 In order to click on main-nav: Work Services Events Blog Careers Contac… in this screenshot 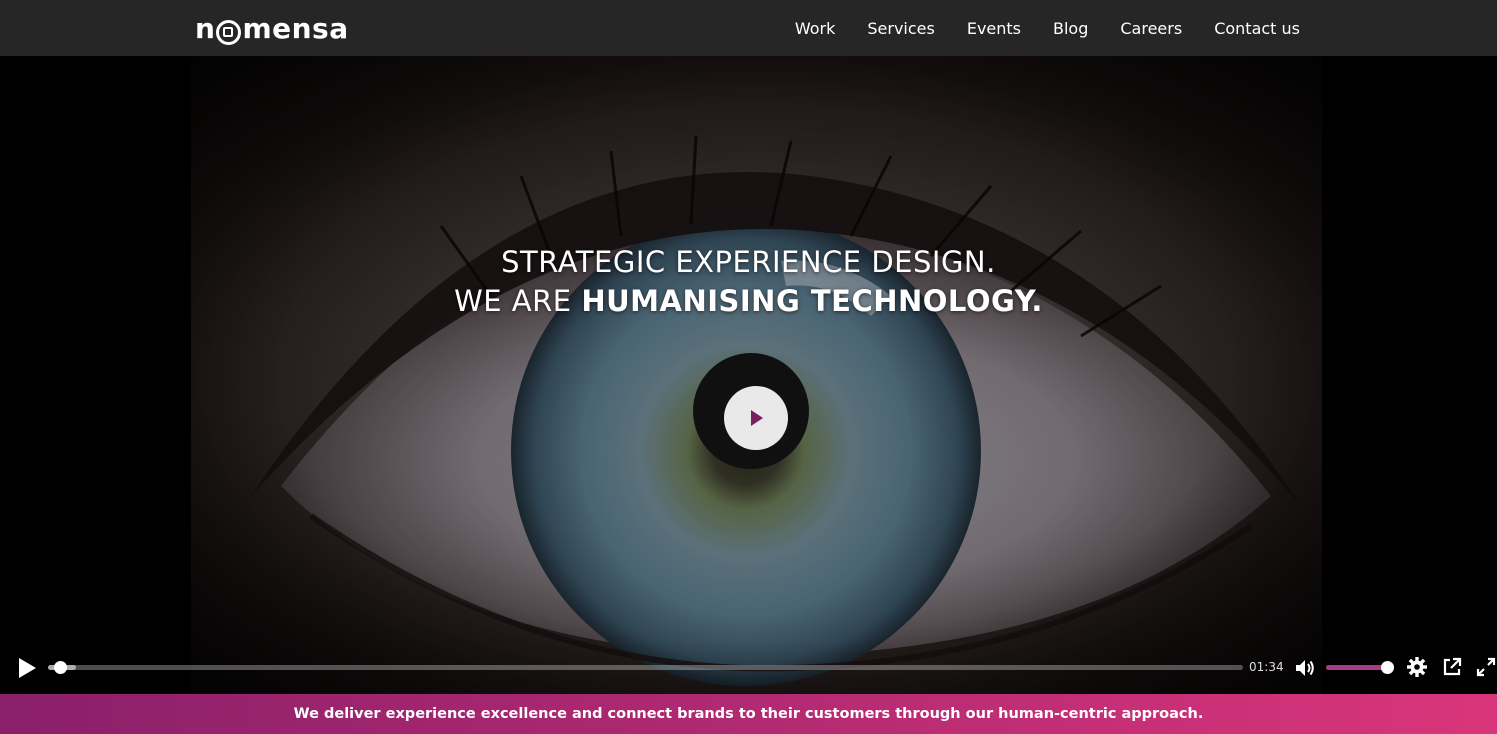, I will do `click(1047, 28)`.